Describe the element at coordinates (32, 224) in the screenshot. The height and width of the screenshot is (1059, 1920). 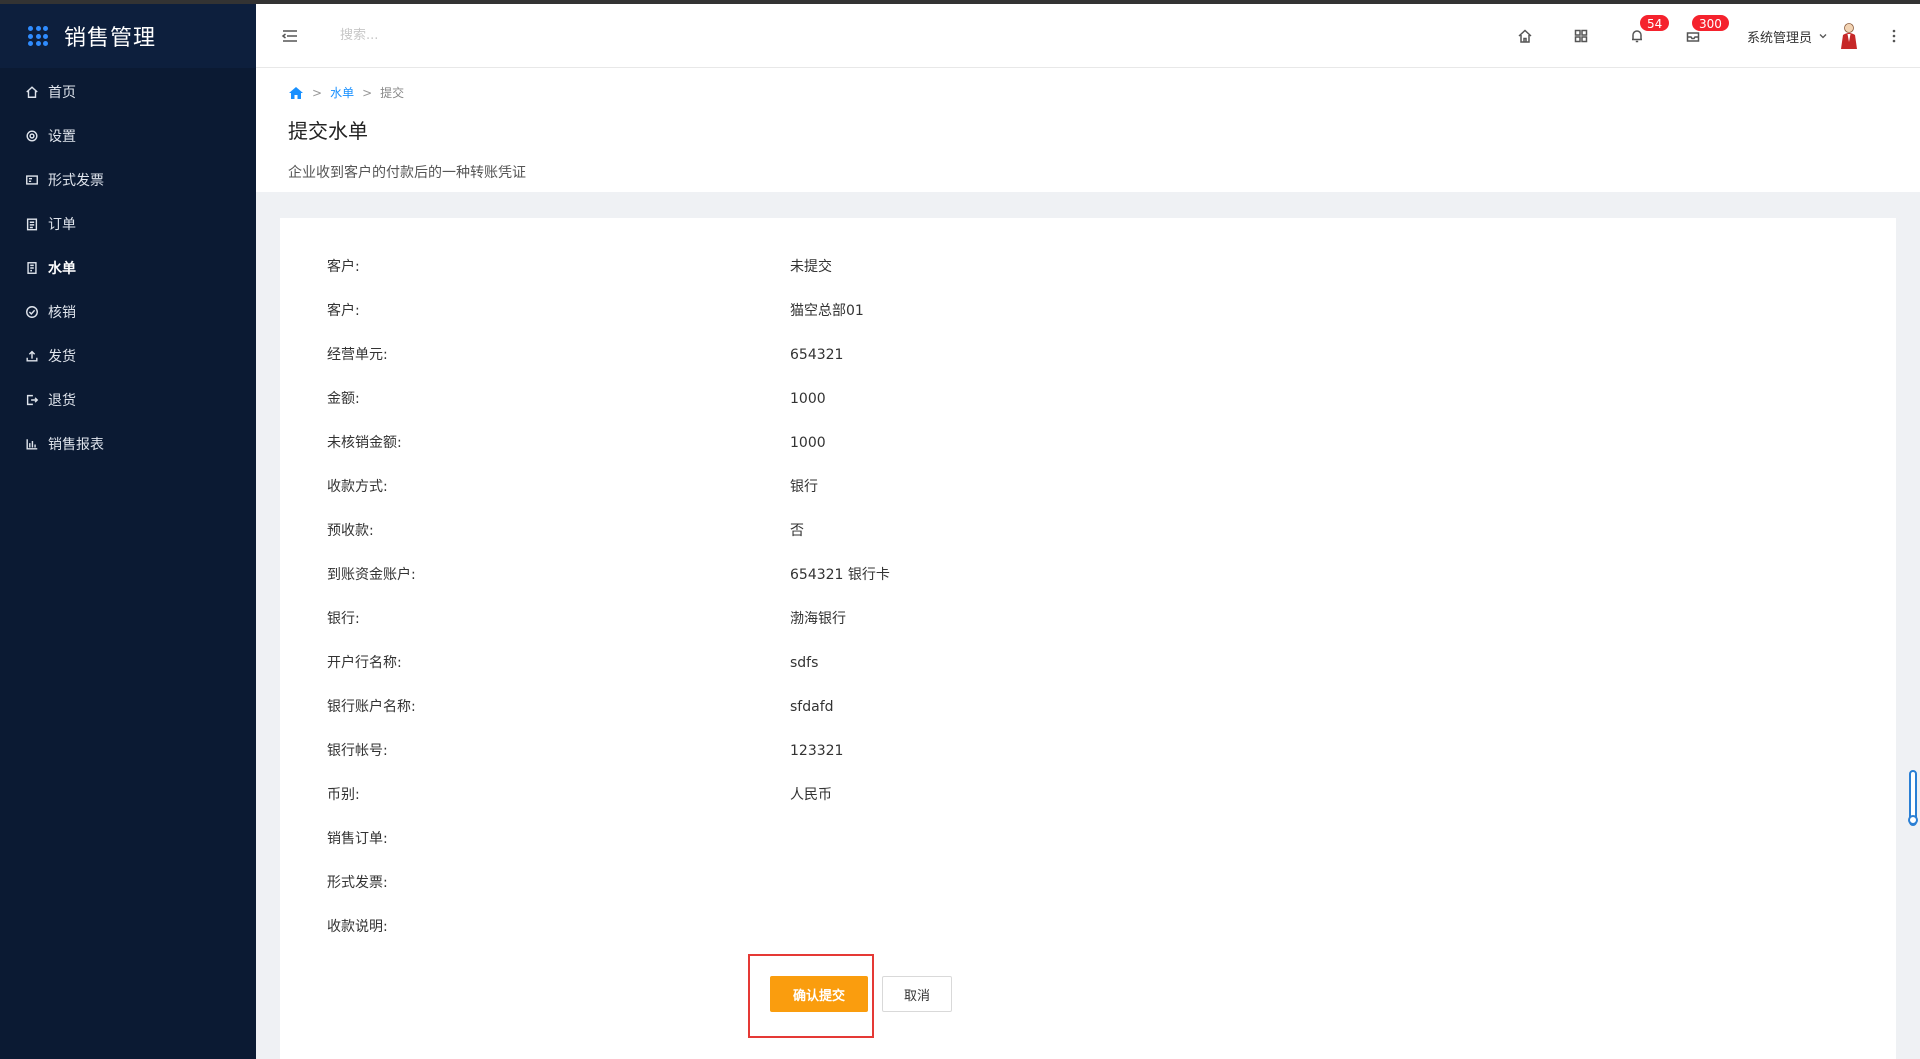
I see `clipboard-icon` at that location.